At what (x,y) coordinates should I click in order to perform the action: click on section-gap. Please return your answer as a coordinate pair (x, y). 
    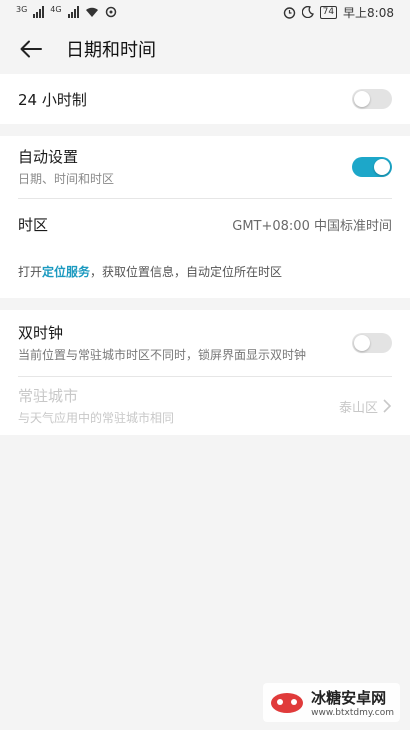
    Looking at the image, I should click on (205, 130).